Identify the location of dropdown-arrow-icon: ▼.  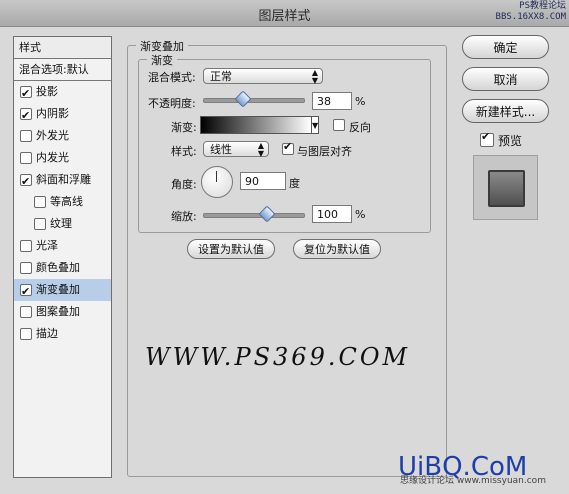
(315, 125).